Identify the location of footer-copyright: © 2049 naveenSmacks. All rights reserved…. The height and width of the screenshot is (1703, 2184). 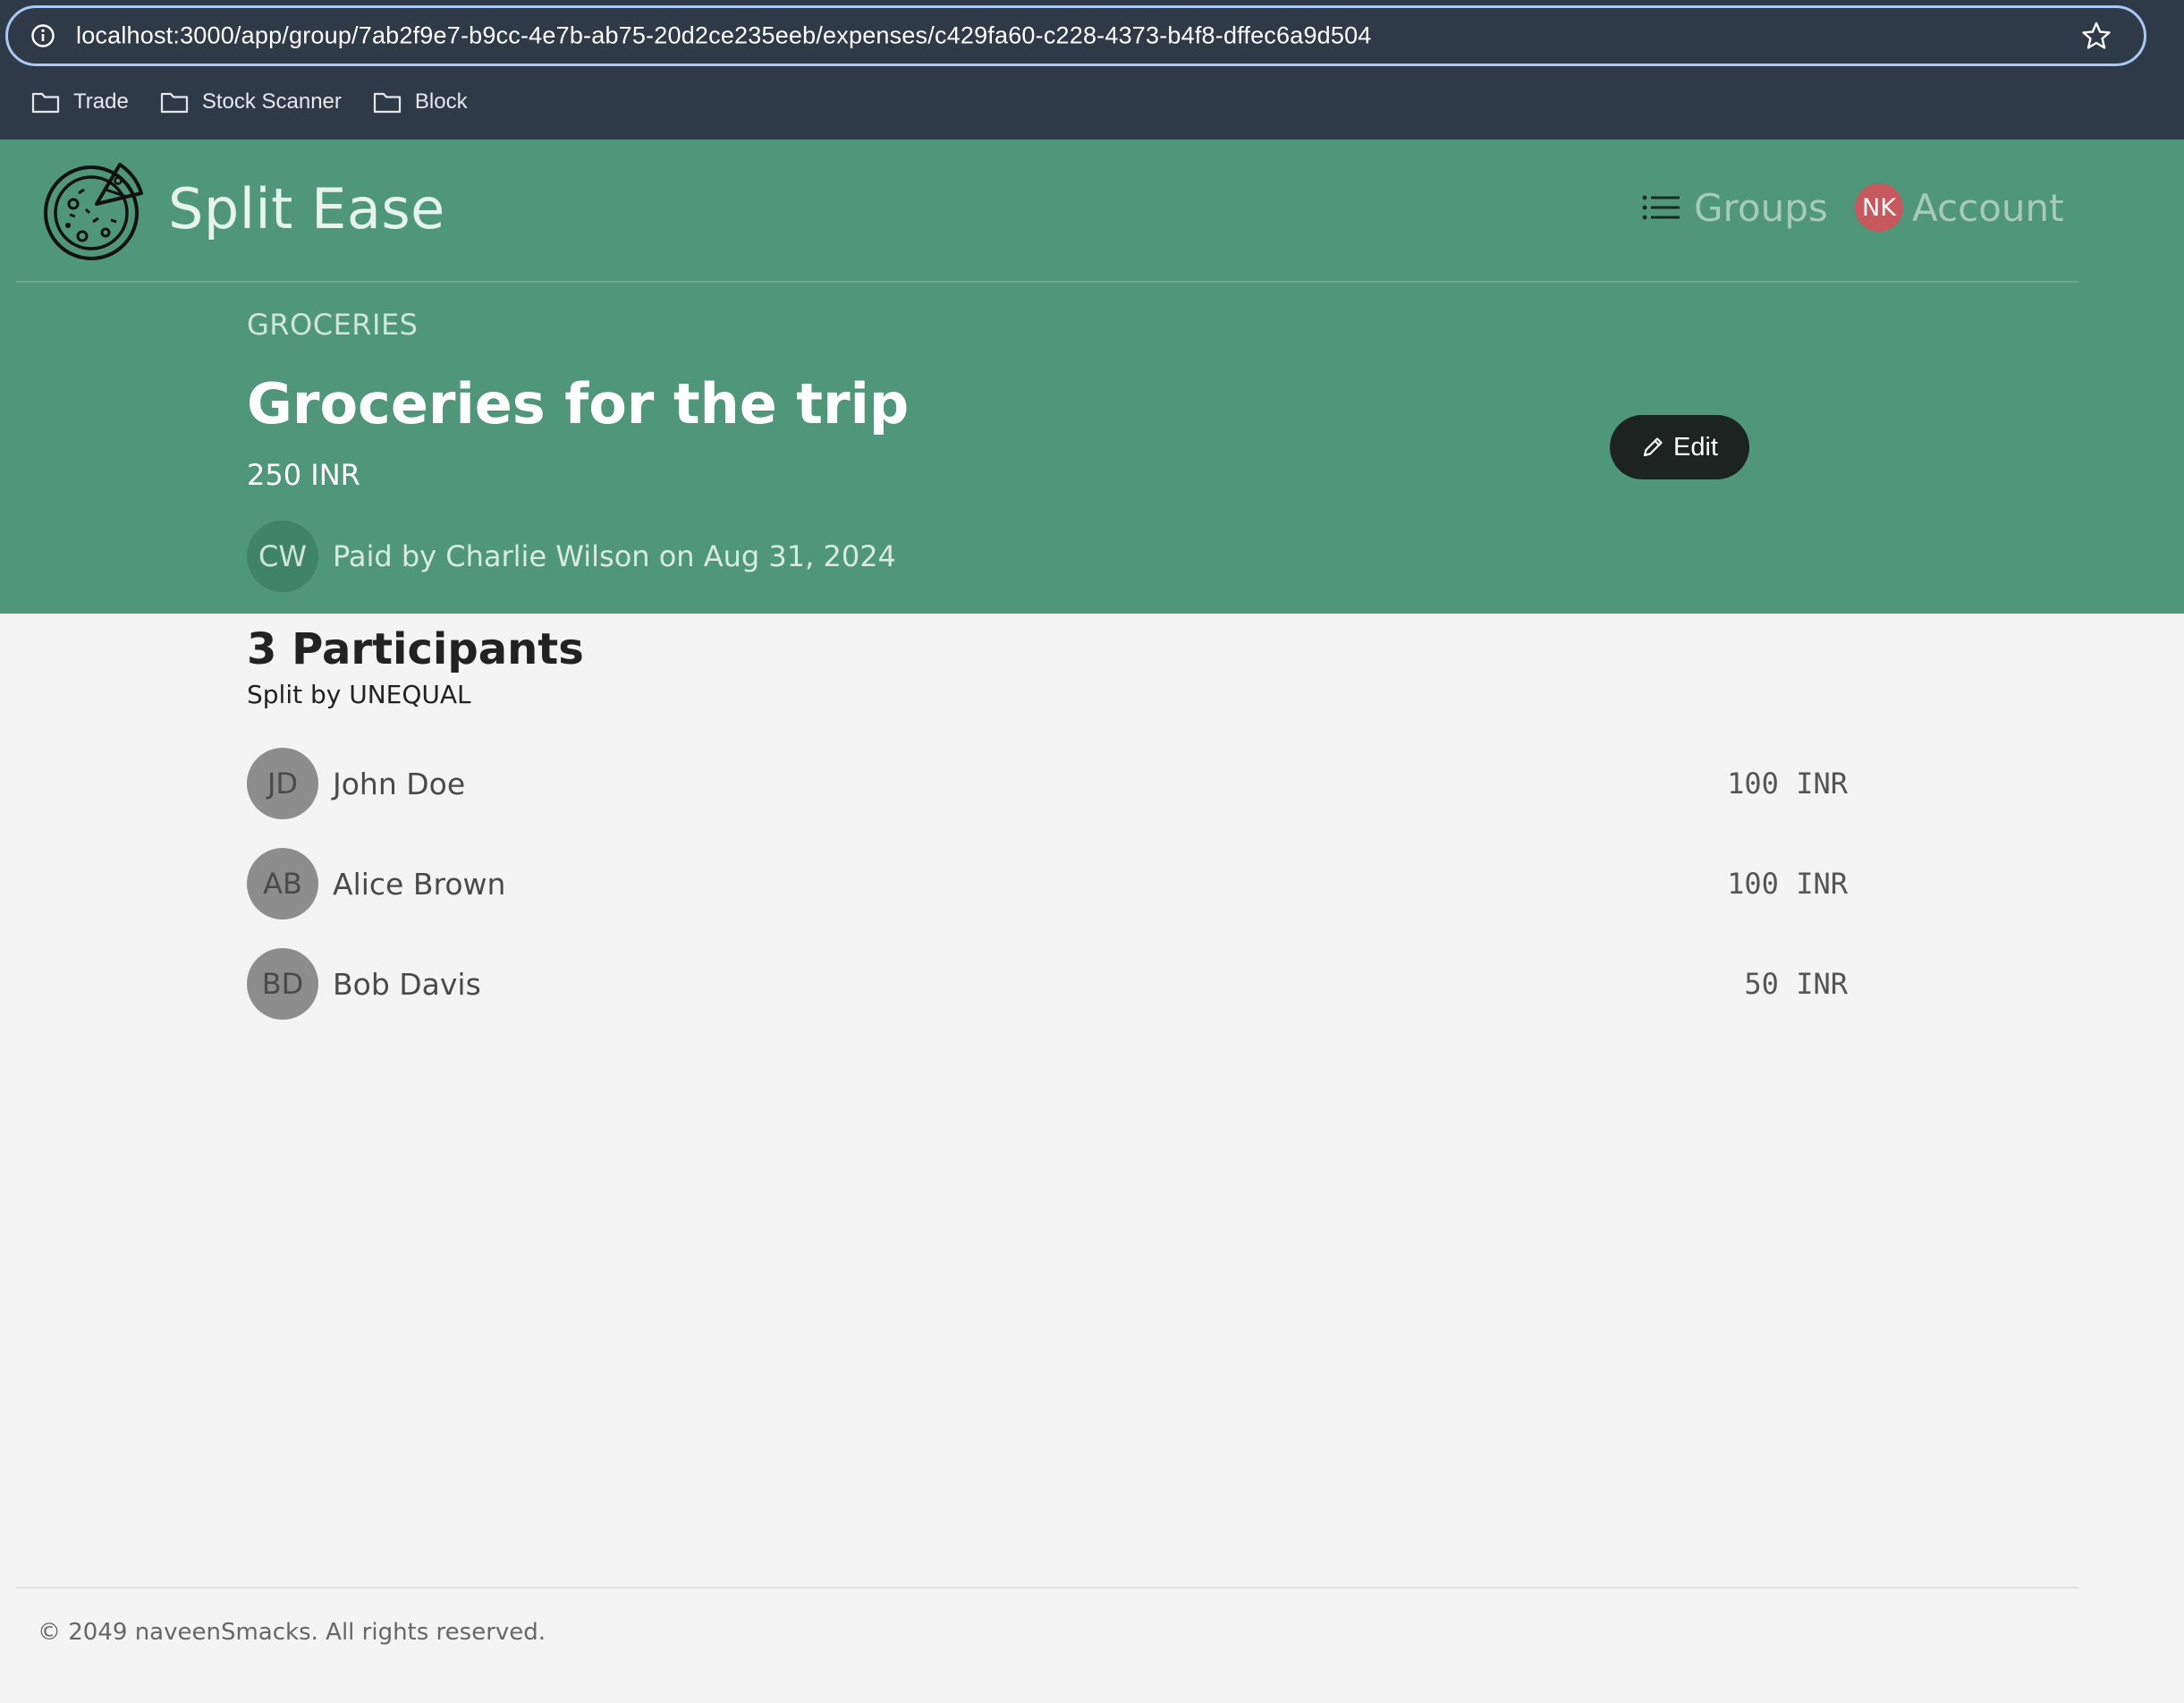
(292, 1632).